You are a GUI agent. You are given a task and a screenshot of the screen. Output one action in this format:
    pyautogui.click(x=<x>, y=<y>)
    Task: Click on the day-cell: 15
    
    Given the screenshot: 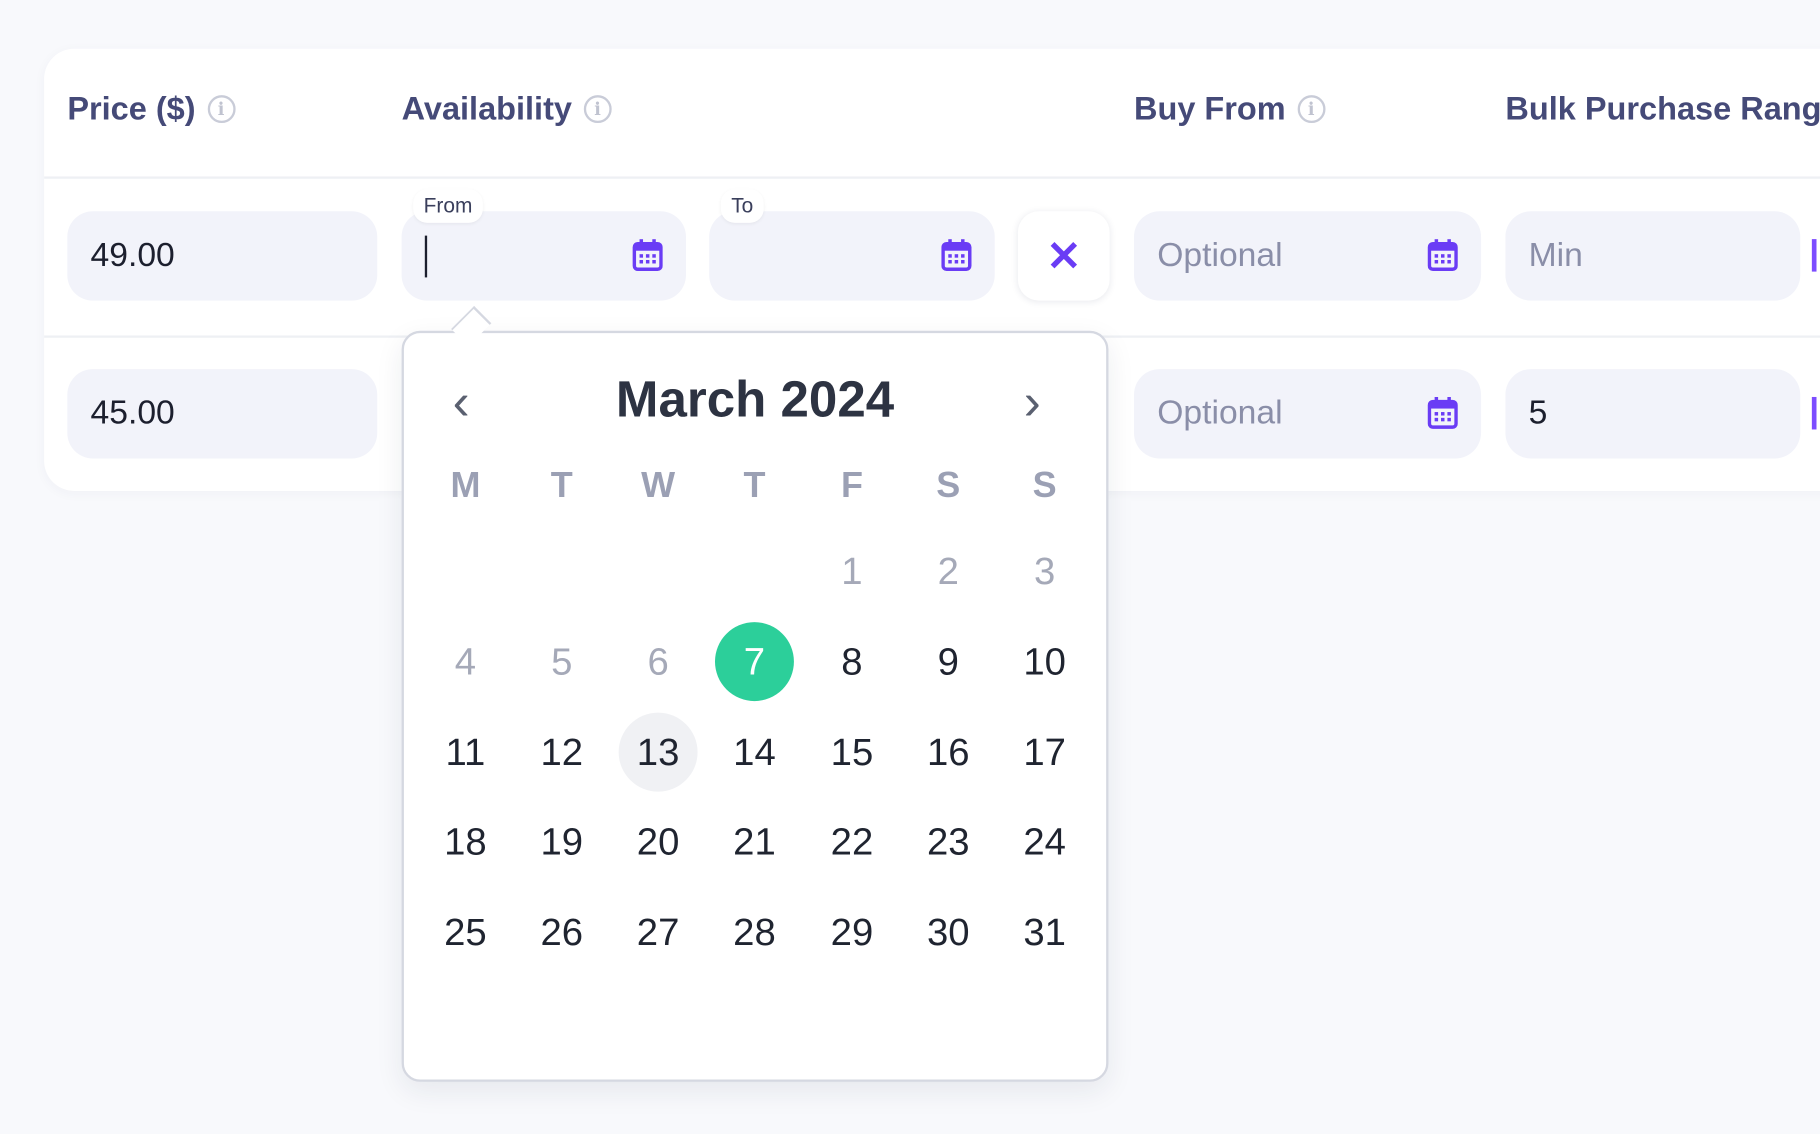 What is the action you would take?
    pyautogui.click(x=851, y=752)
    